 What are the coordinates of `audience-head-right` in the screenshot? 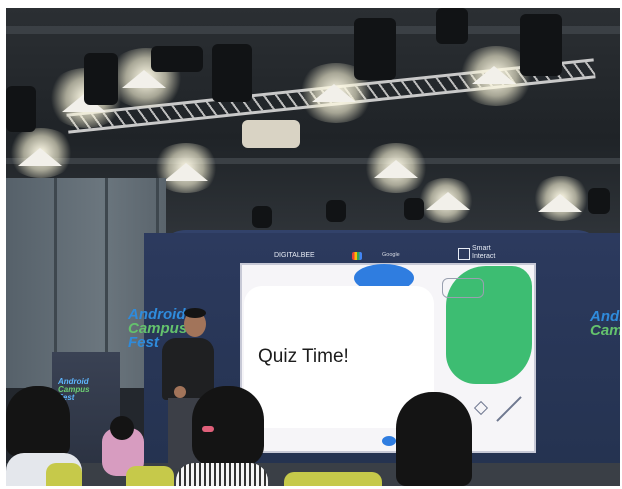 It's located at (434, 439).